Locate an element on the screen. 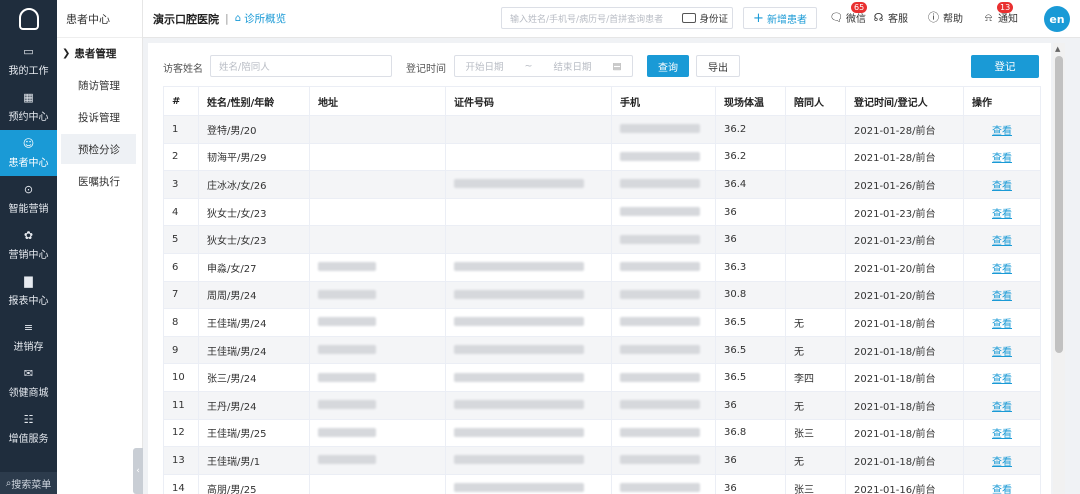  scroll-up-icon: ▲ is located at coordinates (1057, 49).